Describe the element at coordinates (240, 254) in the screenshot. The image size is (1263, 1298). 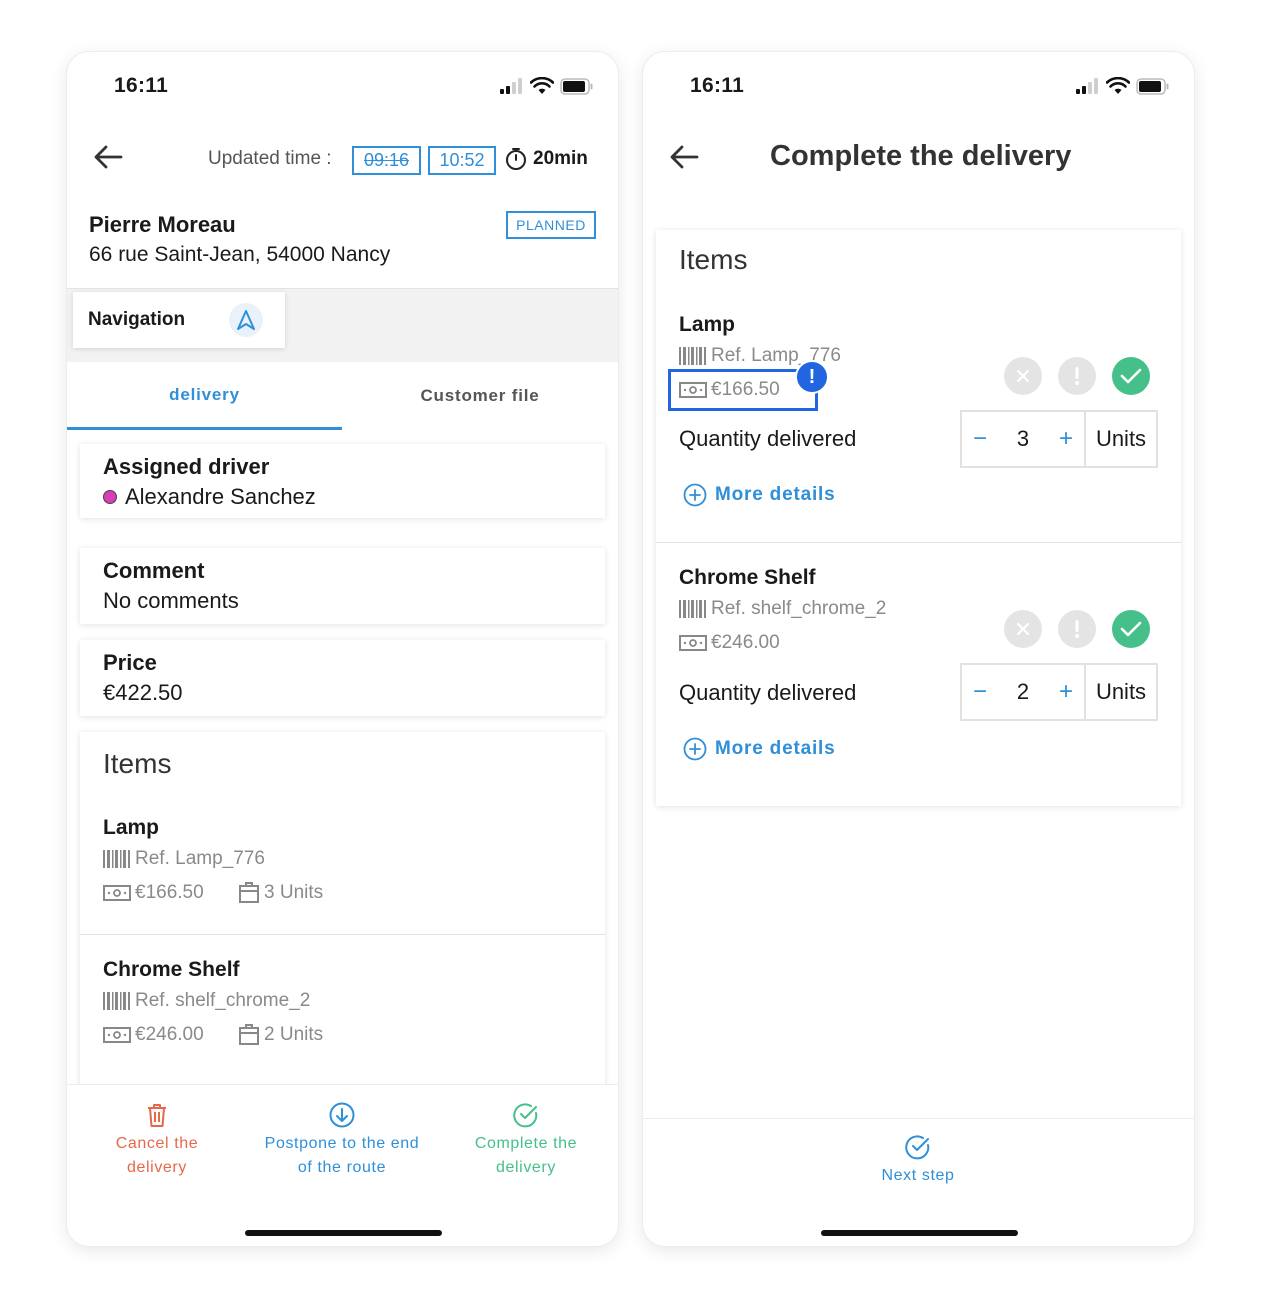
I see `customer-address: 66 rue Saint-Jean, 54000 Nancy` at that location.